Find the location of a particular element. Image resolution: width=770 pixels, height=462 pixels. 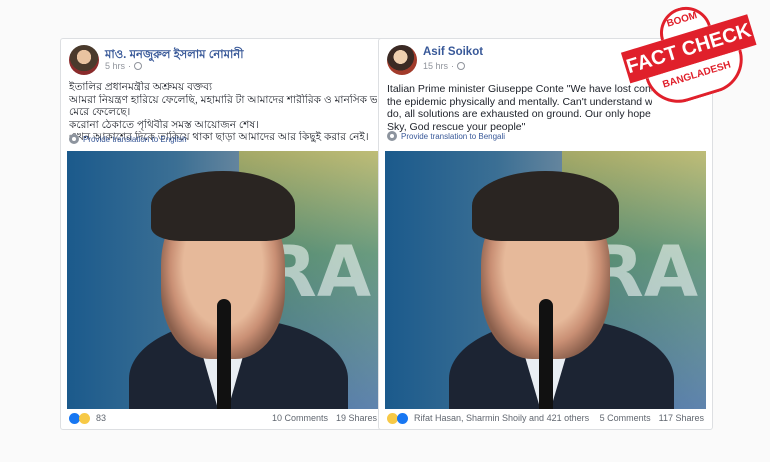

post-timestamp: 15 hrs · is located at coordinates (444, 66).